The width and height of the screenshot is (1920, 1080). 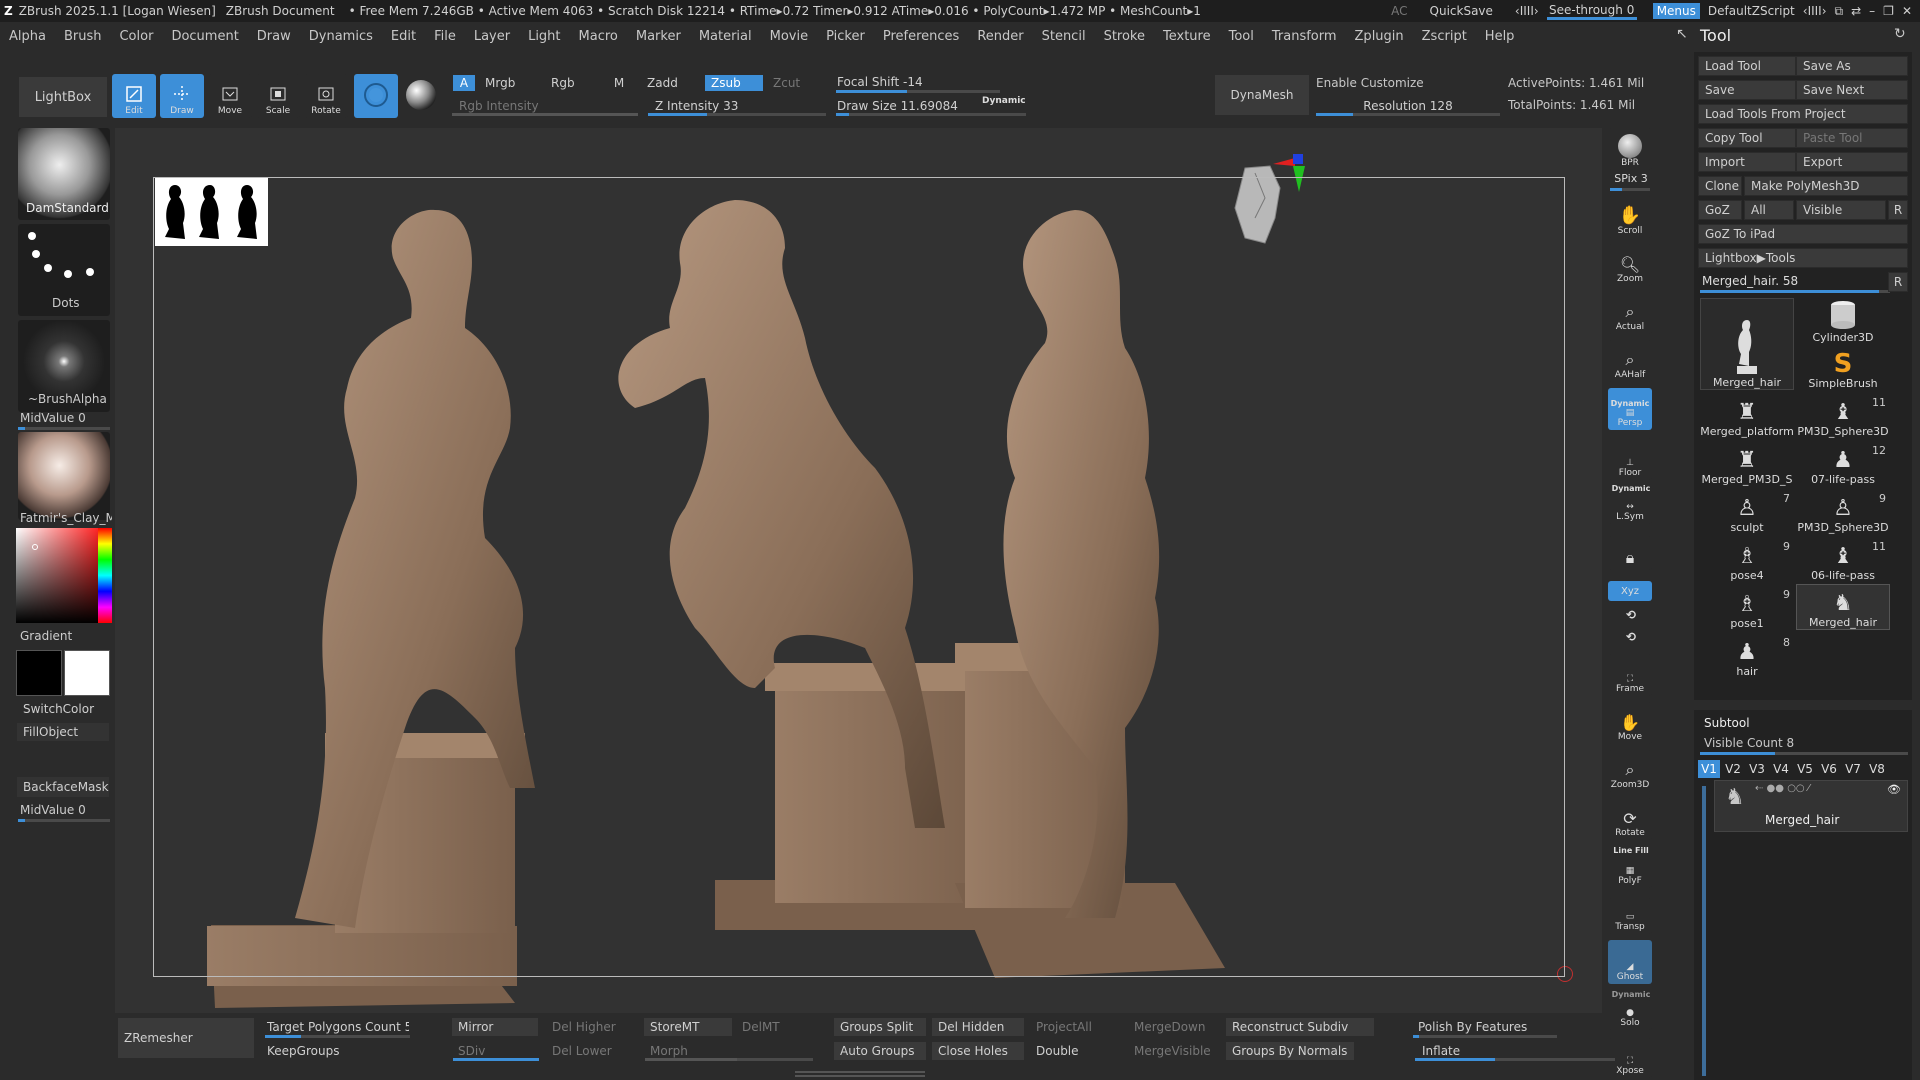 I want to click on menu-tool: Tool, so click(x=1241, y=36).